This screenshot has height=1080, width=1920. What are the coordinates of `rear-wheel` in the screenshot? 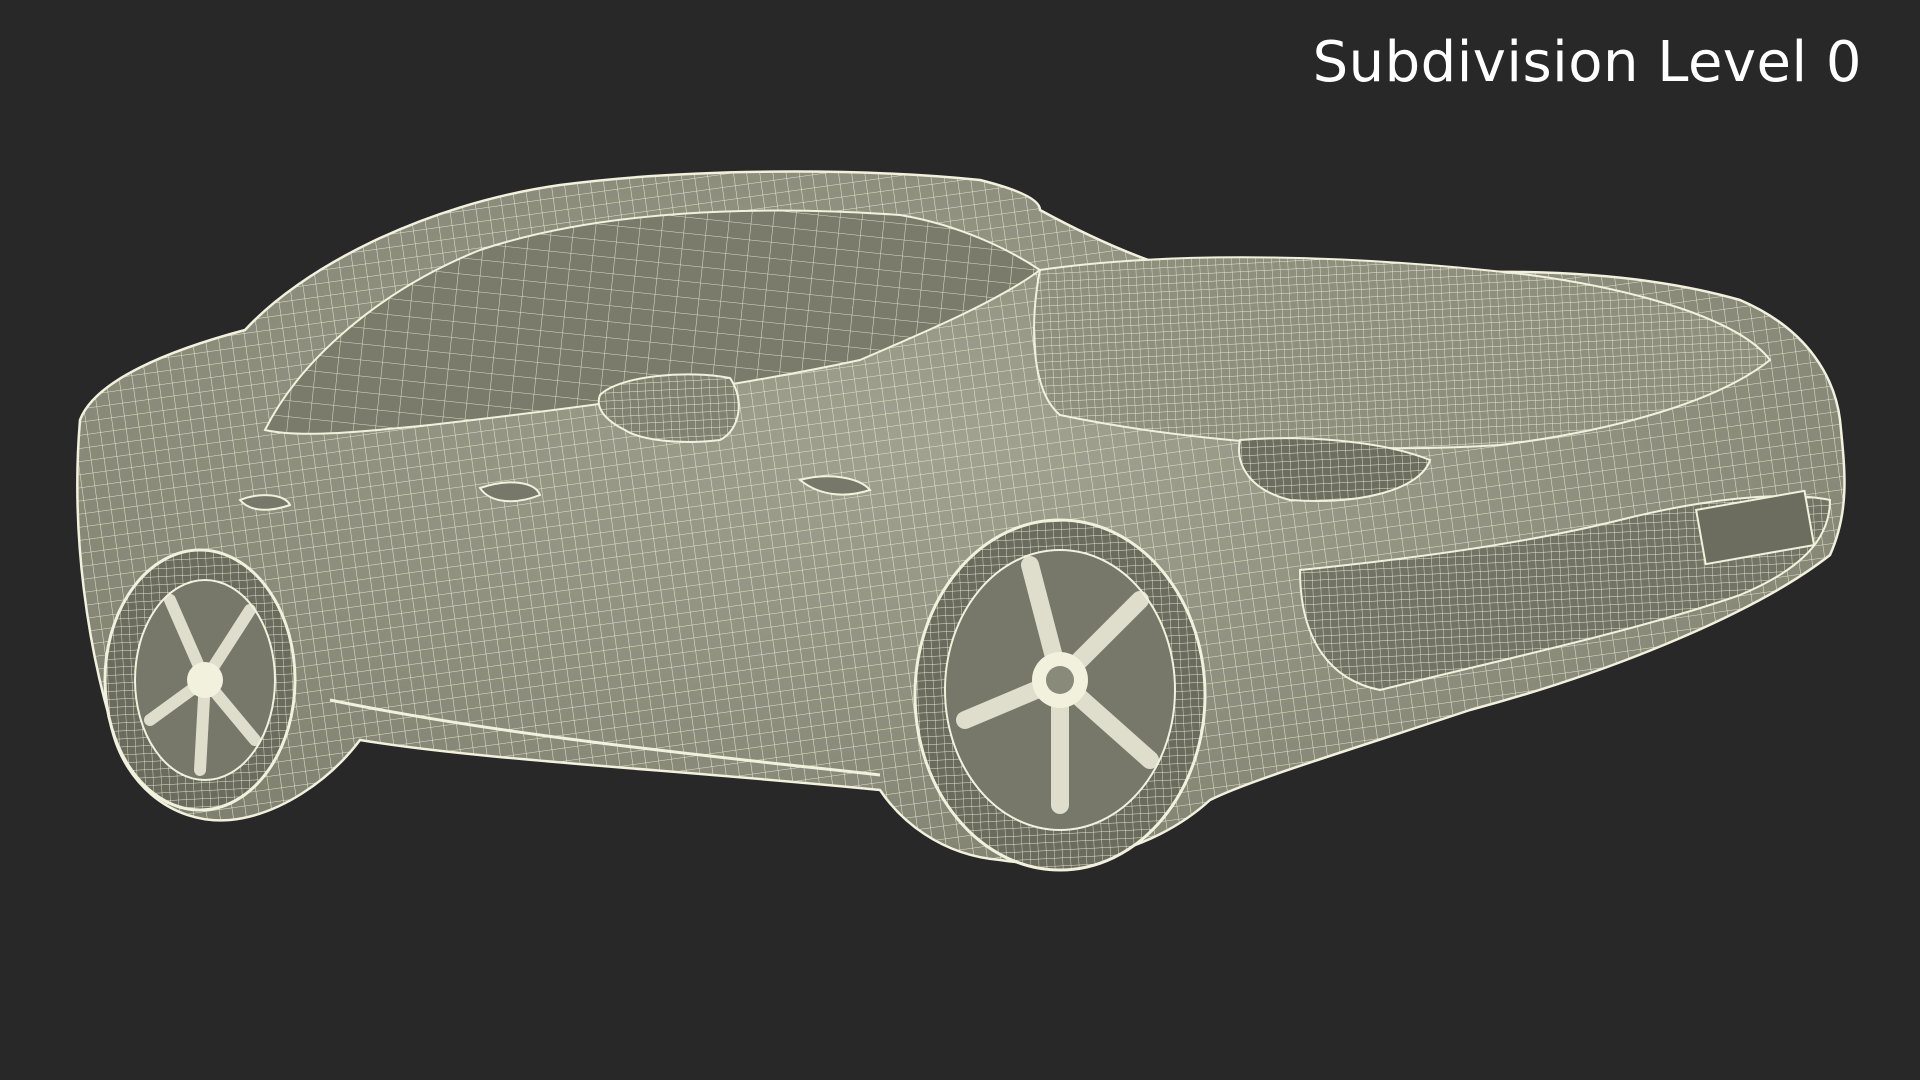 It's located at (200, 680).